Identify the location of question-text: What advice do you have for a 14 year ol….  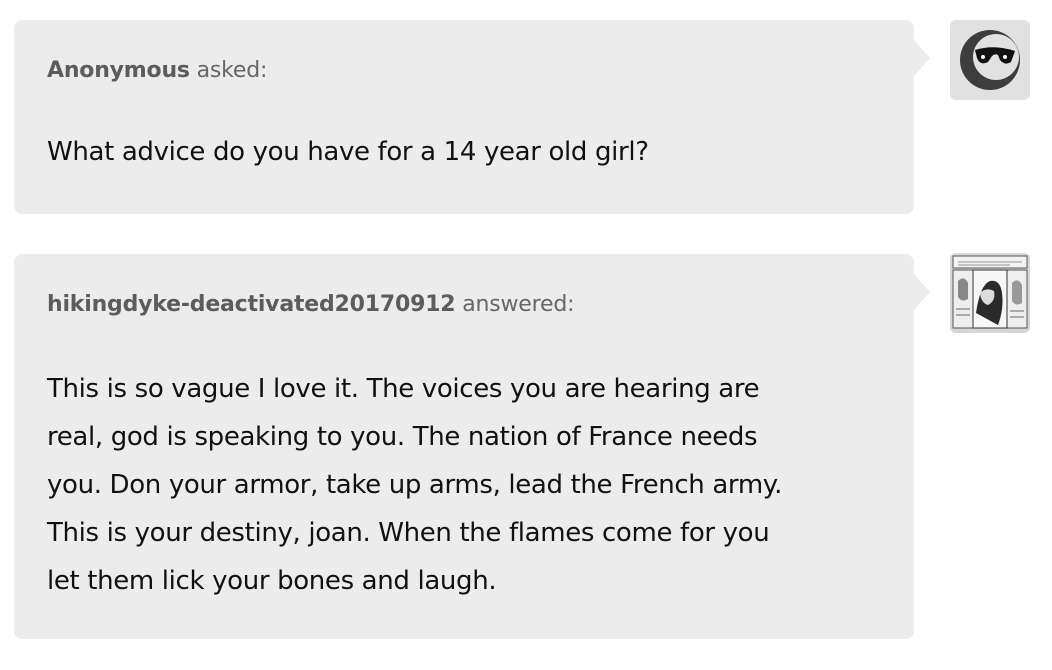
(348, 152).